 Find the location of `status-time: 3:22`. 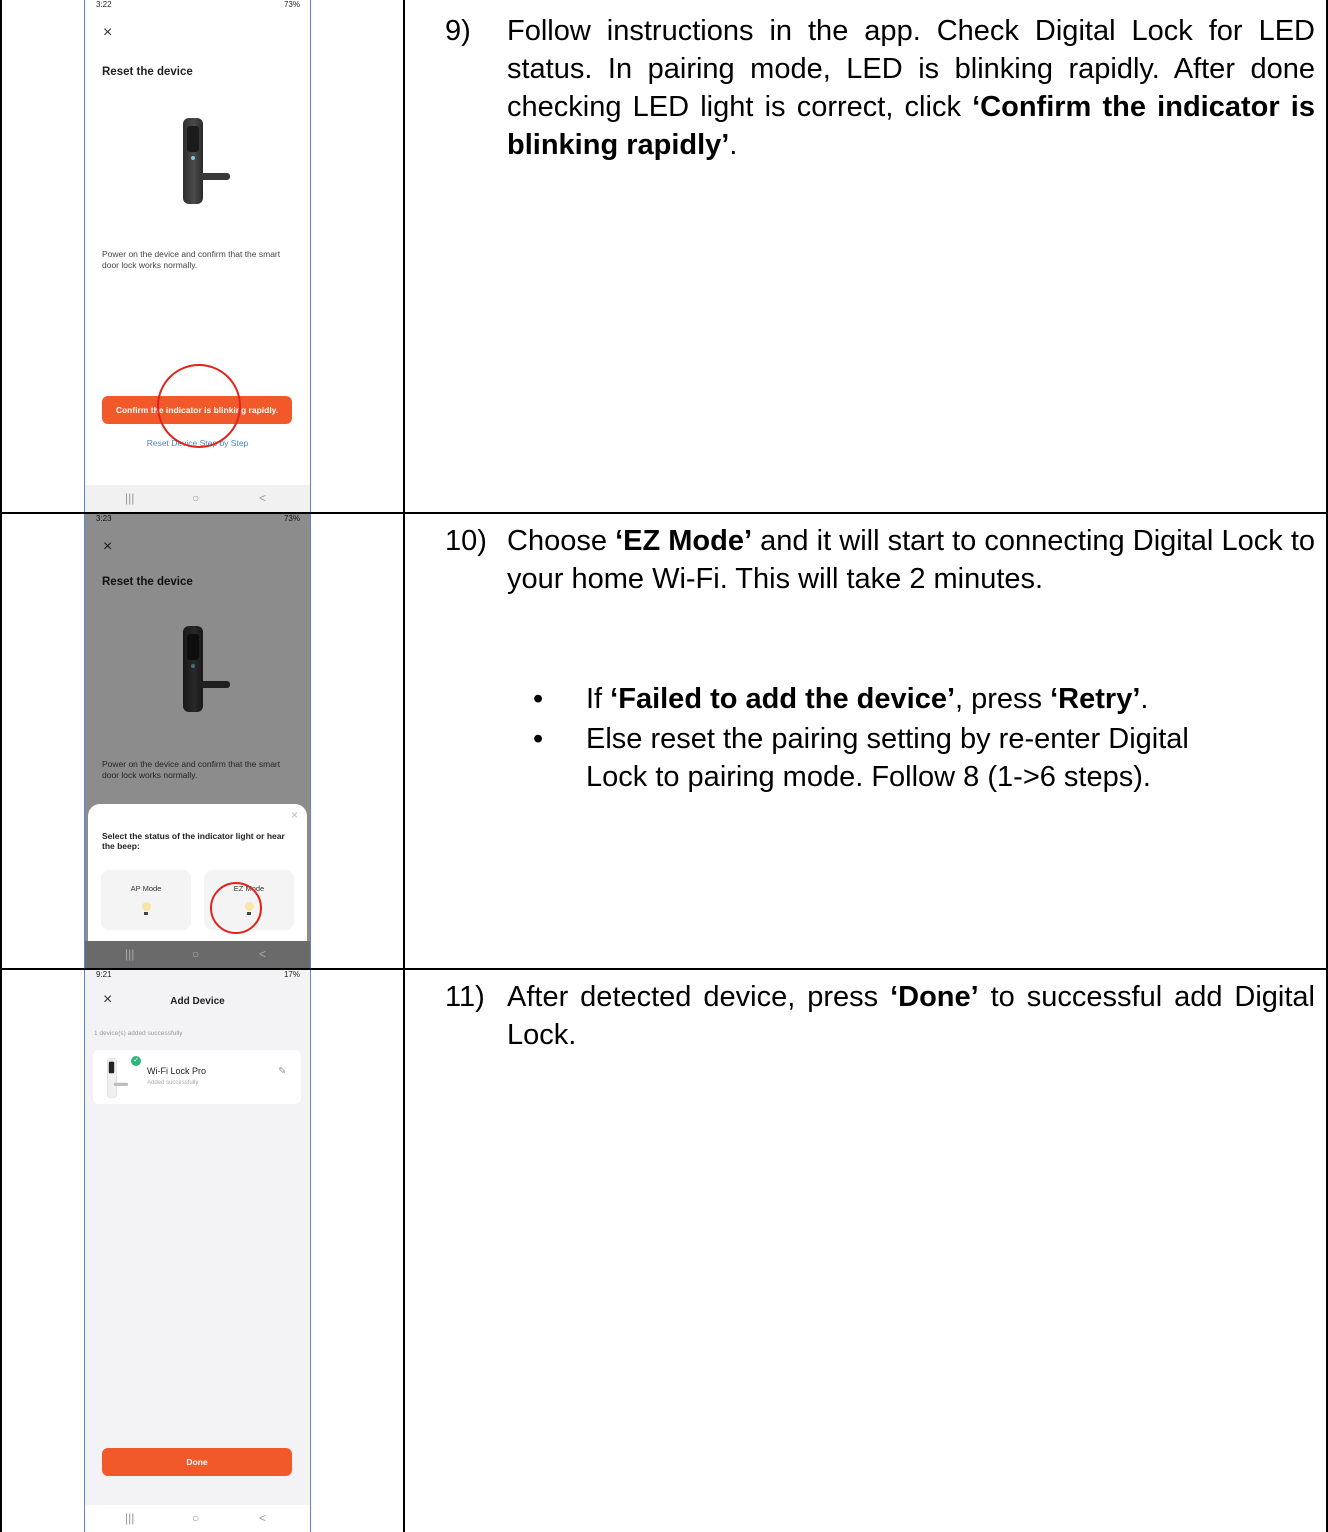

status-time: 3:22 is located at coordinates (104, 4).